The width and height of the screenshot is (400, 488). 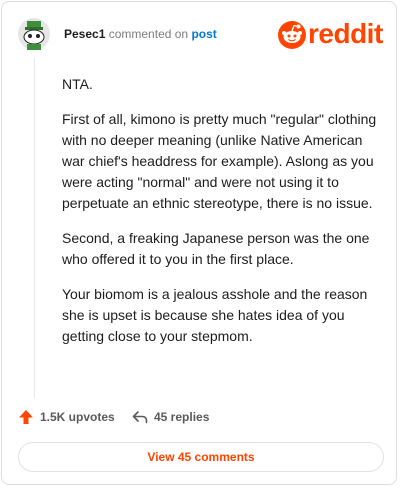 What do you see at coordinates (84, 34) in the screenshot?
I see `username: Pesec1` at bounding box center [84, 34].